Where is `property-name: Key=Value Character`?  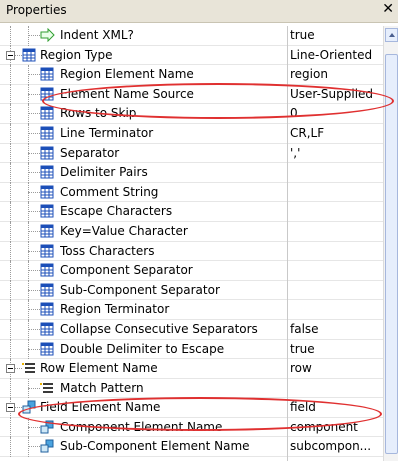 property-name: Key=Value Character is located at coordinates (124, 230).